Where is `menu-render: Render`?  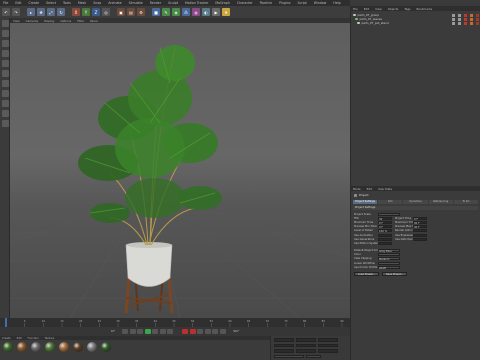 menu-render: Render is located at coordinates (155, 3).